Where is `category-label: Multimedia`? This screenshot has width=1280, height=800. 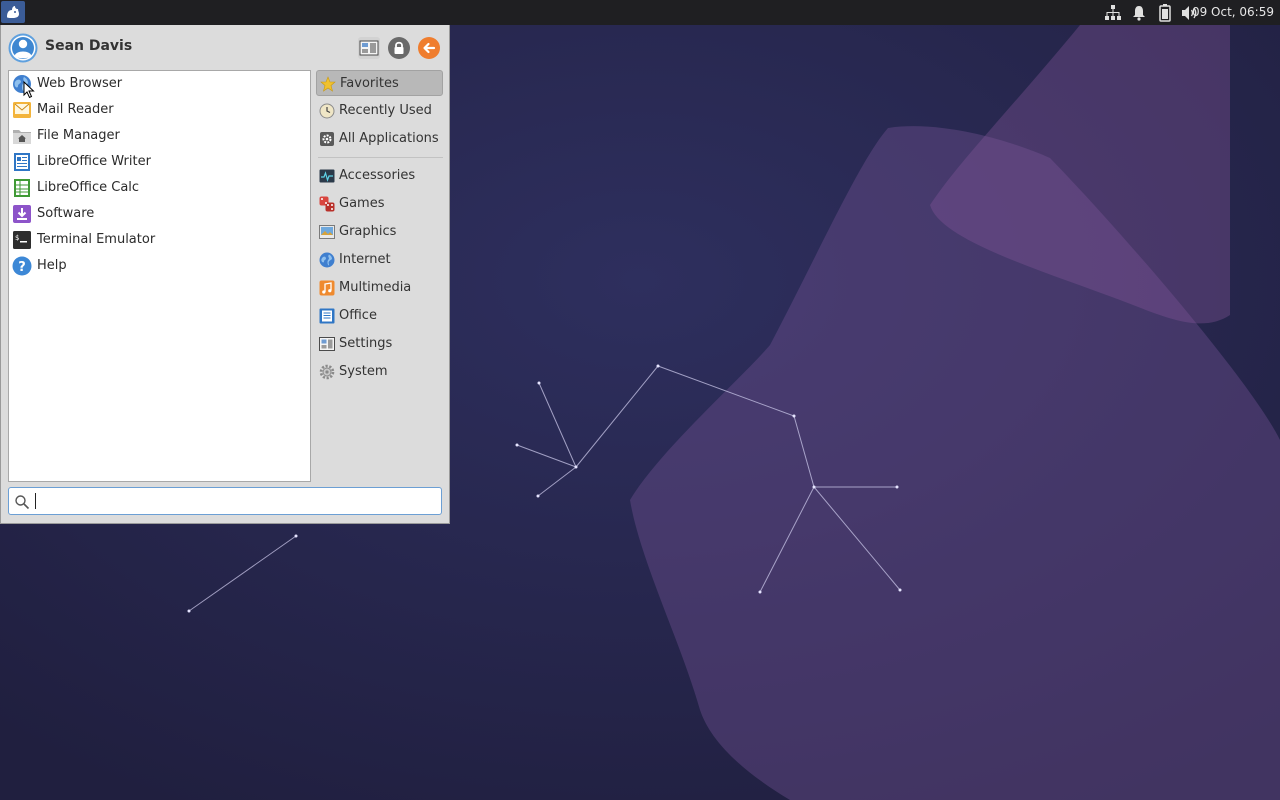
category-label: Multimedia is located at coordinates (375, 287).